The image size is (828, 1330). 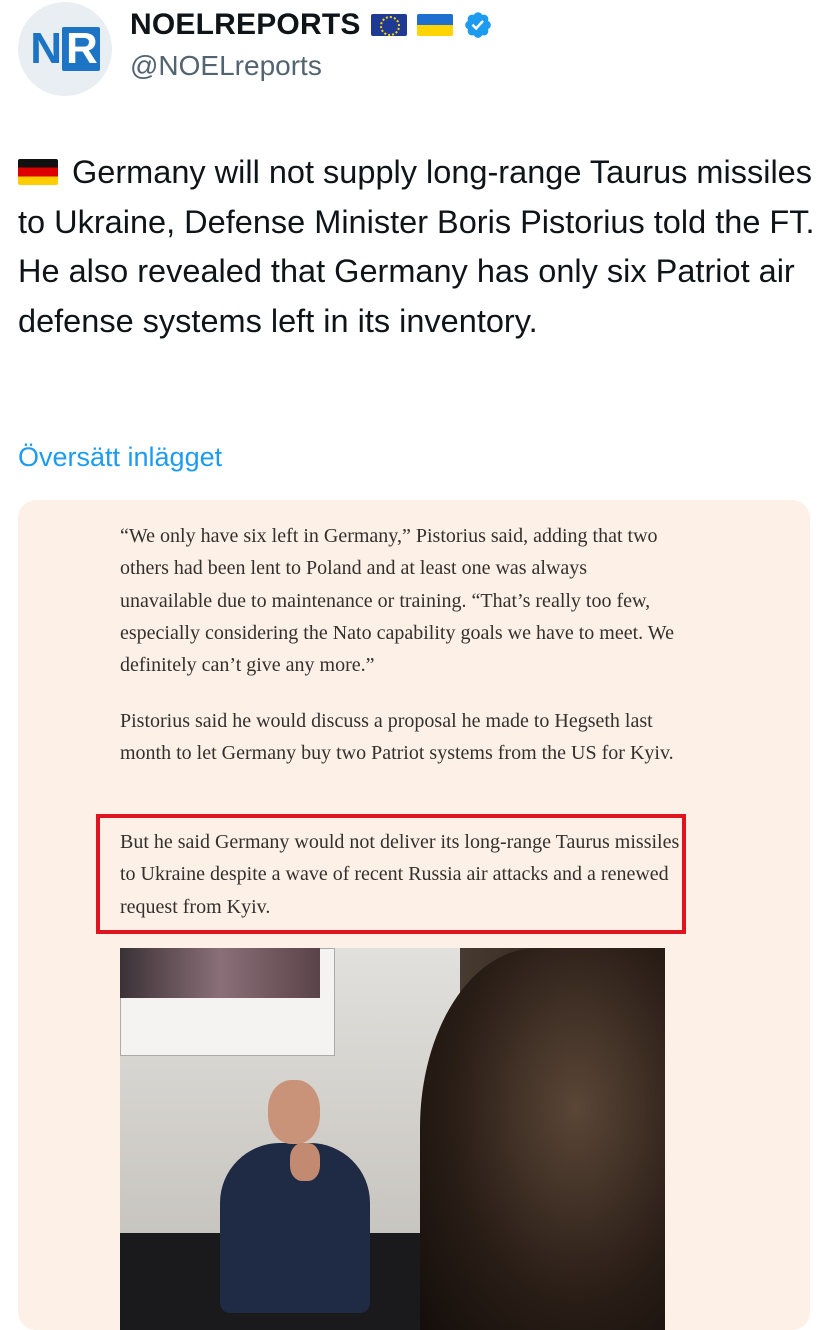 What do you see at coordinates (305, 1162) in the screenshot?
I see `photo-person-hand` at bounding box center [305, 1162].